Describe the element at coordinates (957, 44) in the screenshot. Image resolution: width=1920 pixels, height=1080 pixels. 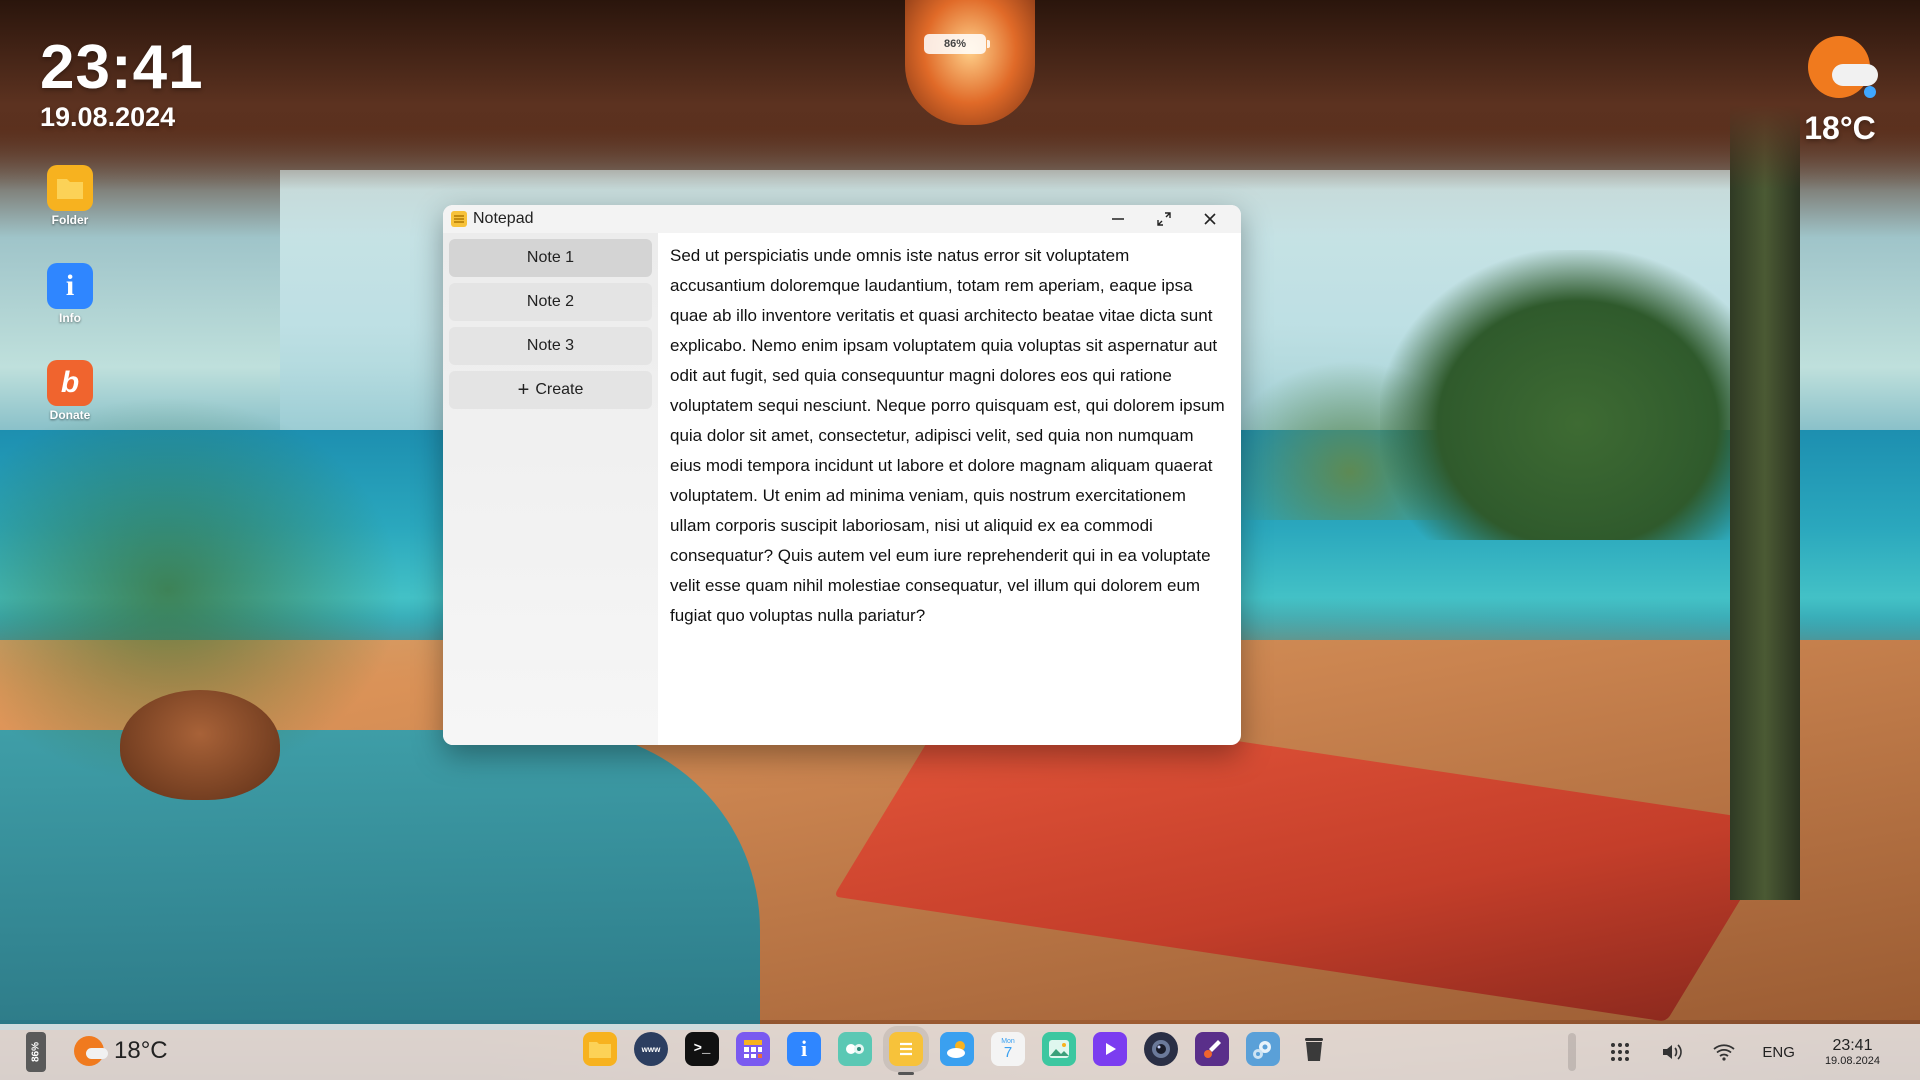
I see `battery-indicator: 86%` at that location.